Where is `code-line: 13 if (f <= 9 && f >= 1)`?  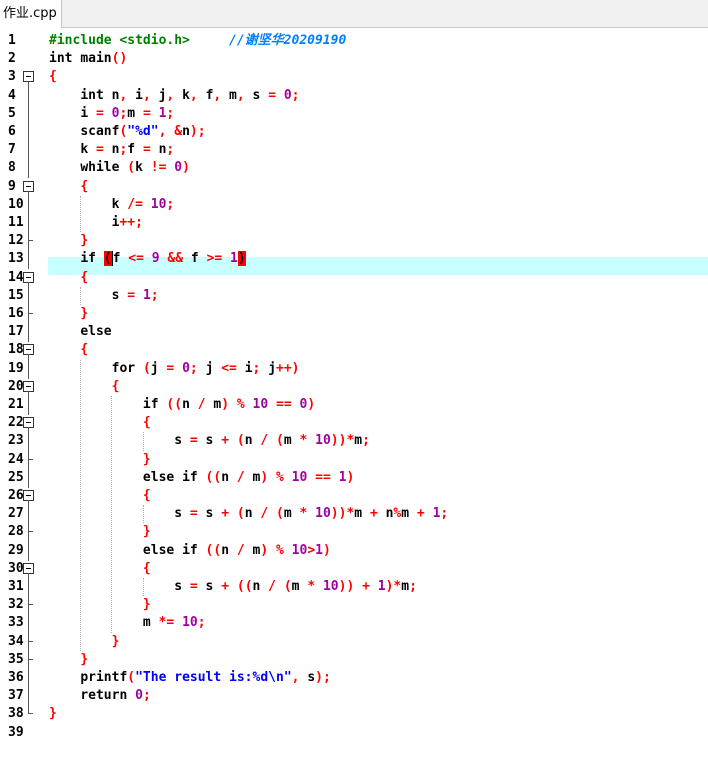
code-line: 13 if (f <= 9 && f >= 1) is located at coordinates (354, 260).